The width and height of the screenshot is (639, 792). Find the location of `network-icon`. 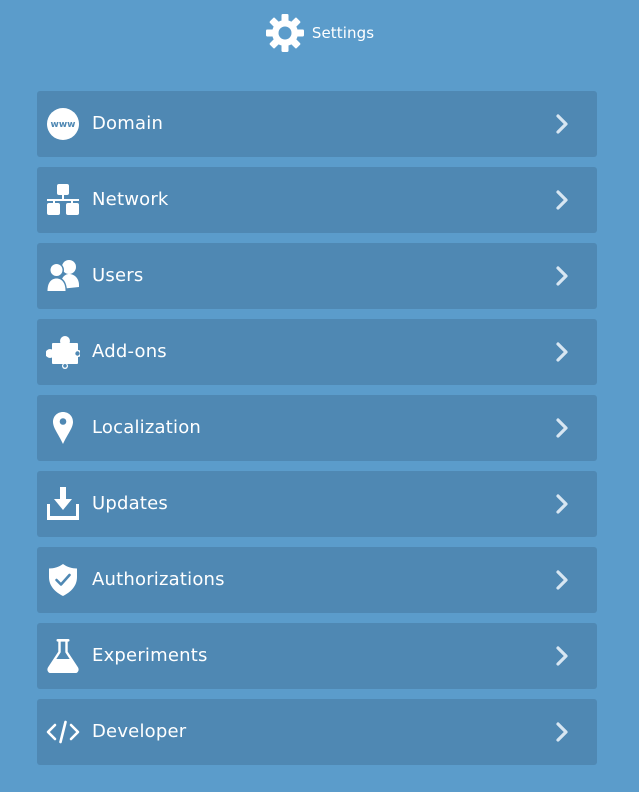

network-icon is located at coordinates (63, 200).